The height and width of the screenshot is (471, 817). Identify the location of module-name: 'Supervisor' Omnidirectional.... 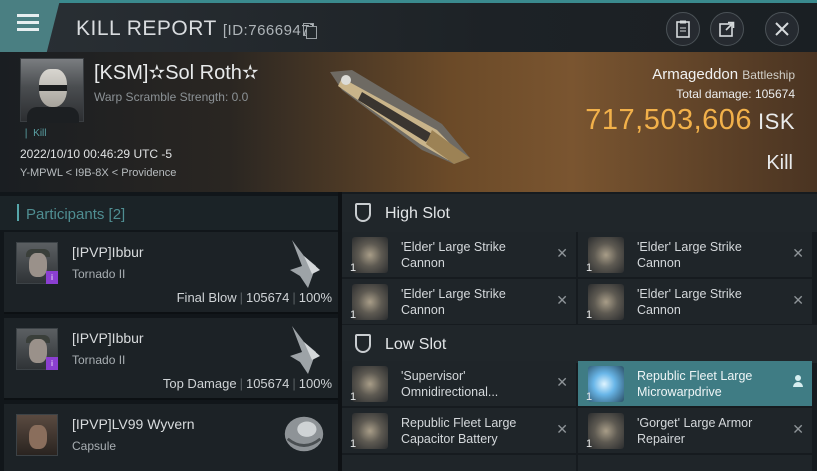
(450, 384).